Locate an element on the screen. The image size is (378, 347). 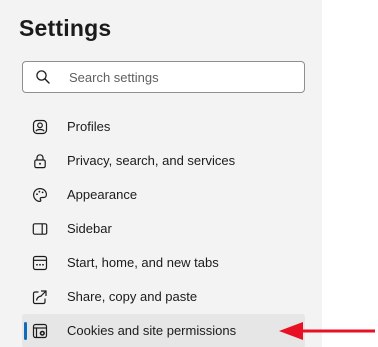
sidebar-icon is located at coordinates (40, 229).